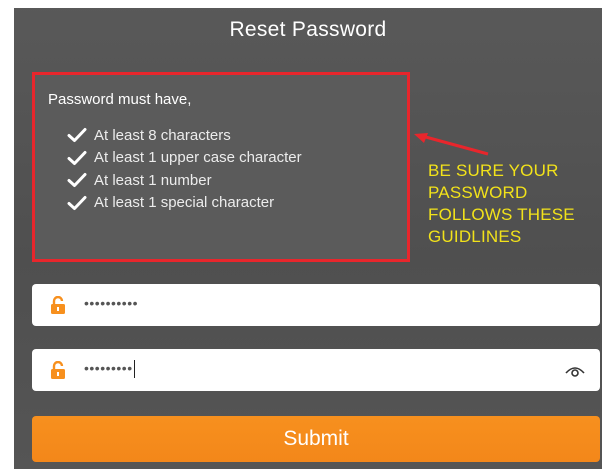  What do you see at coordinates (575, 370) in the screenshot?
I see `eye-icon` at bounding box center [575, 370].